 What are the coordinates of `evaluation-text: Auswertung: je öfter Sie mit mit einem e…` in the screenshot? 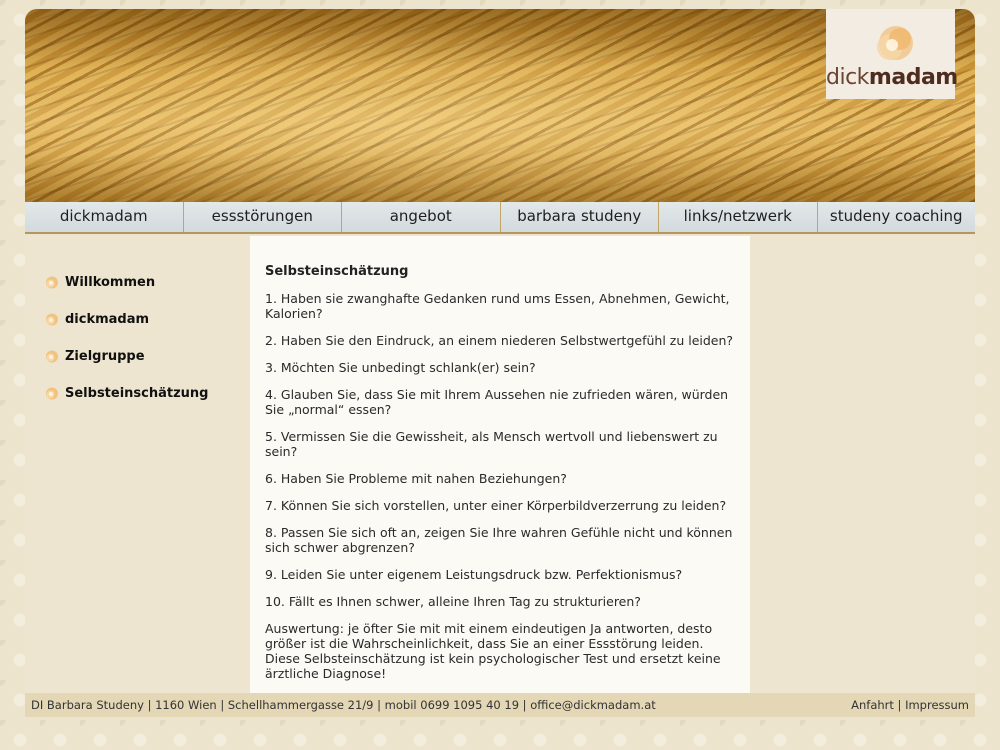 It's located at (493, 651).